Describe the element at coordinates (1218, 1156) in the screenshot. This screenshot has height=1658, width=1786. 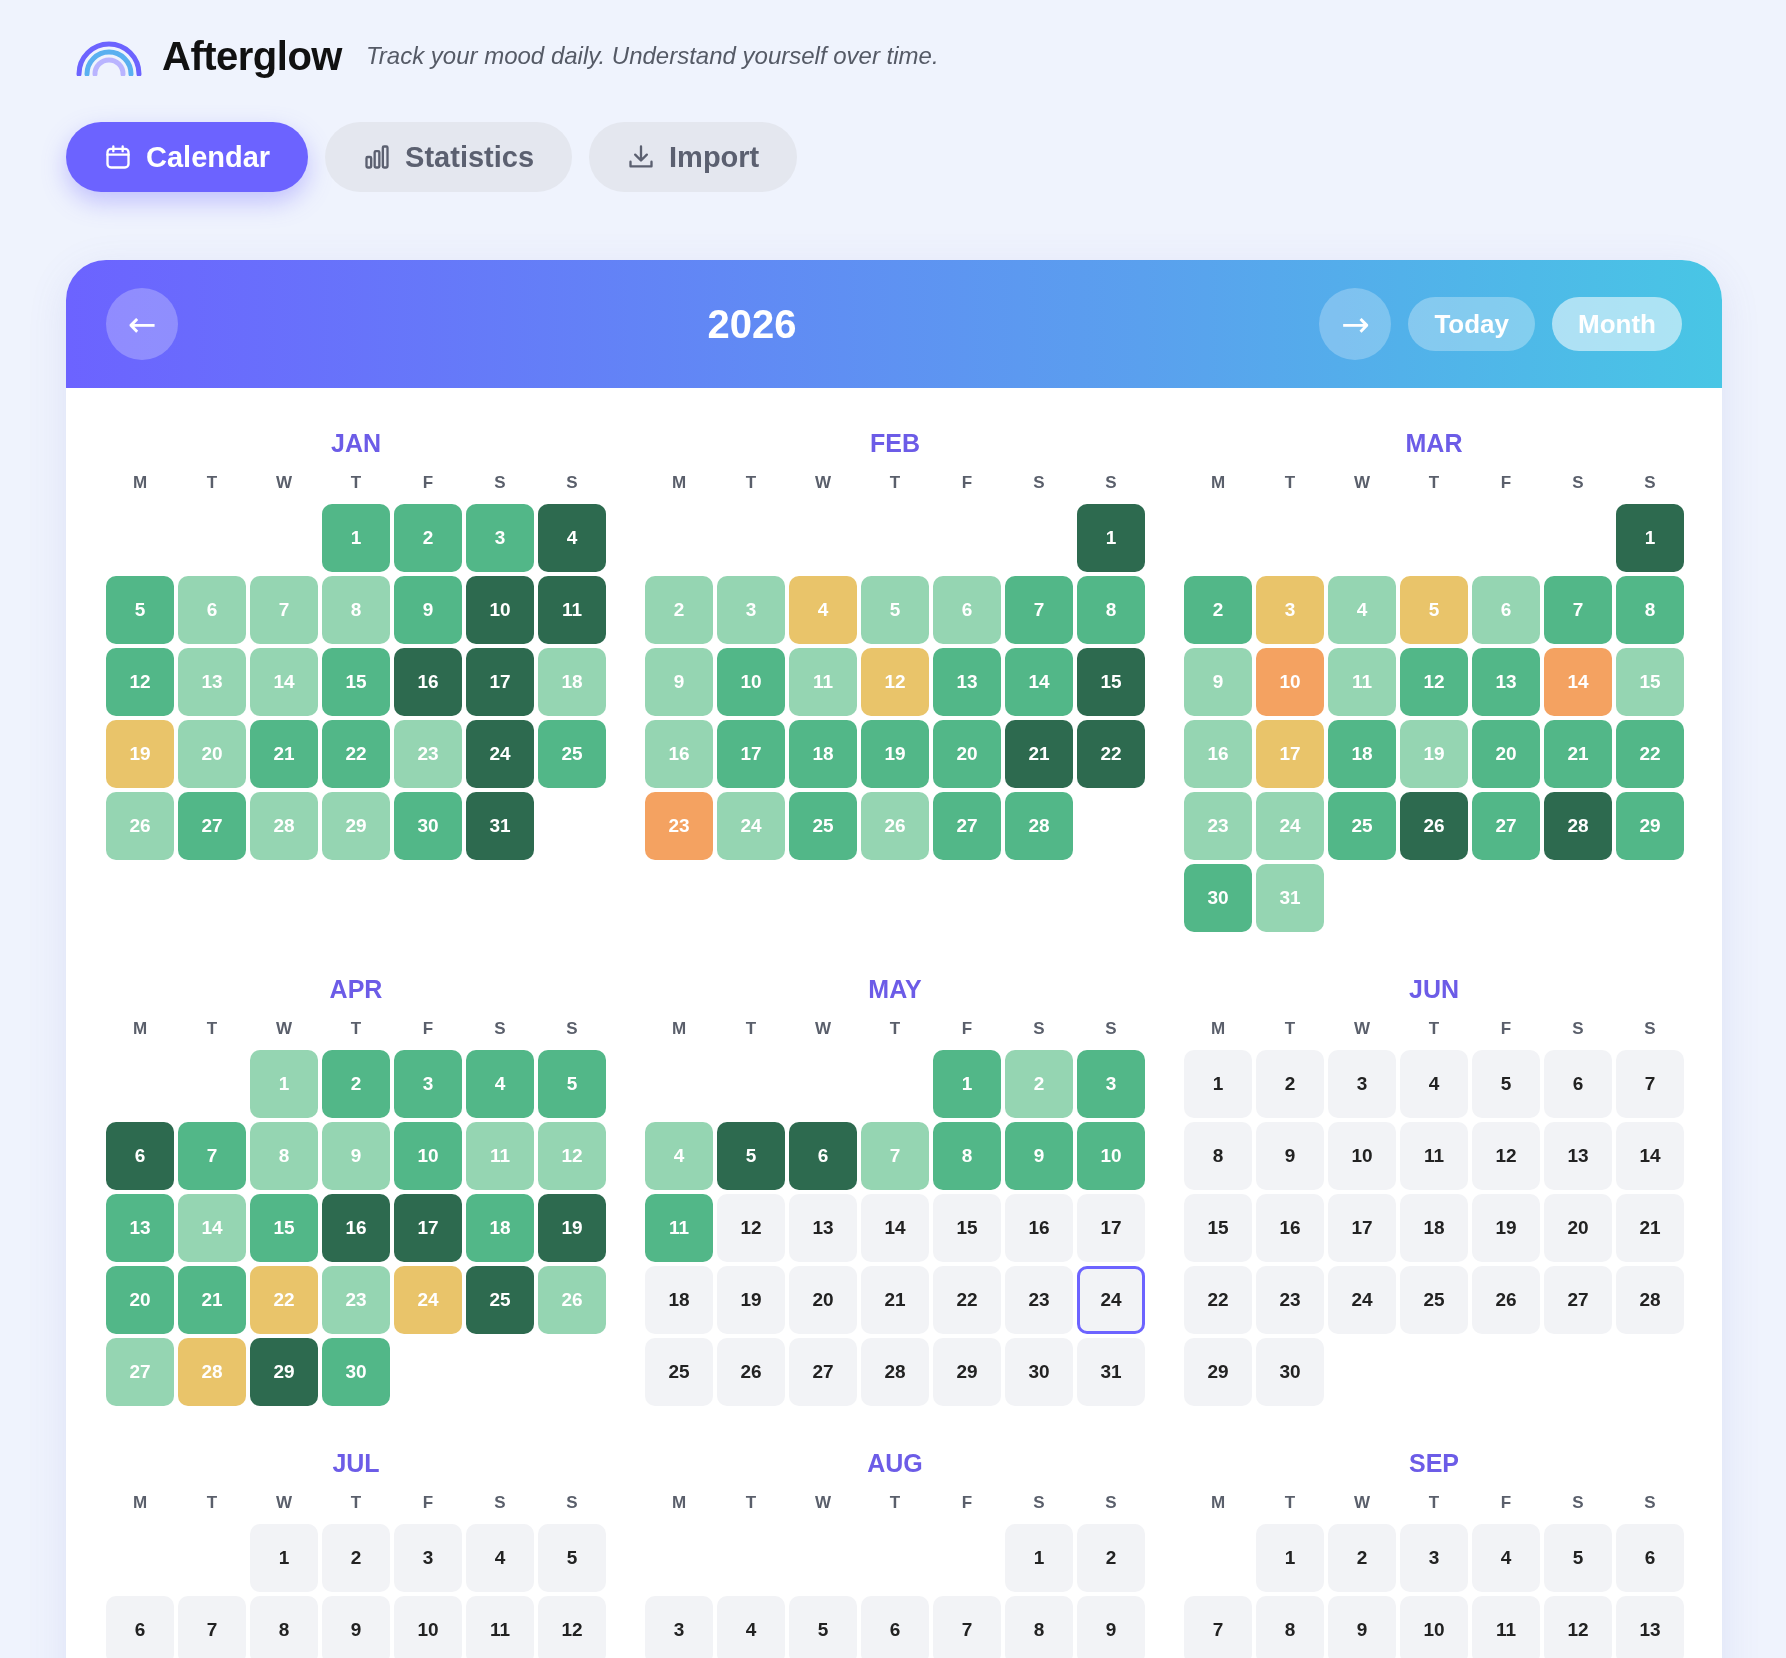
I see `day-cell: 8` at that location.